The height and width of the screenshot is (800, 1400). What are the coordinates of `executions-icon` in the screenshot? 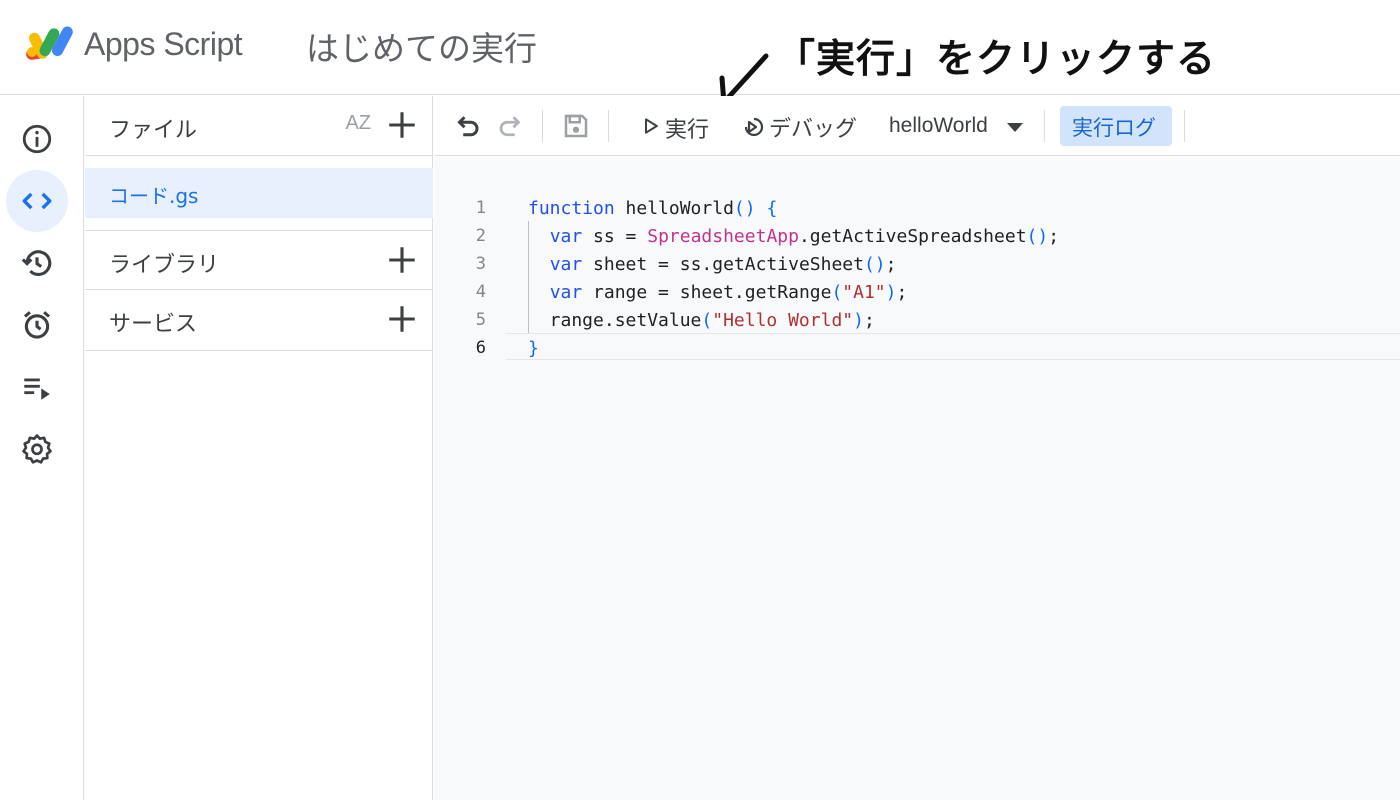 It's located at (37, 389).